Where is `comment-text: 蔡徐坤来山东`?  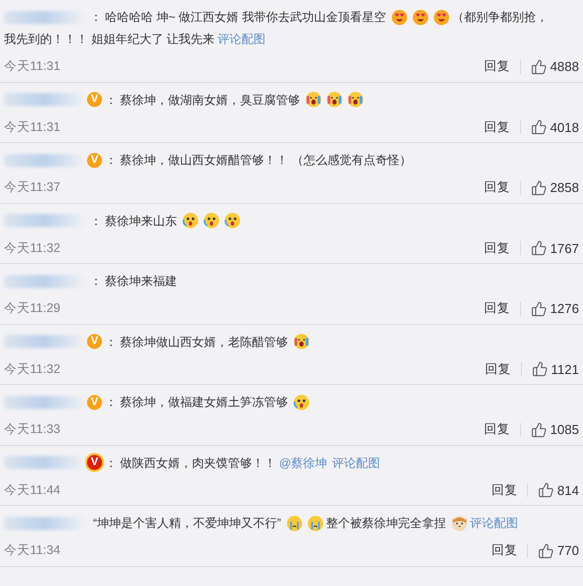
comment-text: 蔡徐坤来山东 is located at coordinates (141, 221).